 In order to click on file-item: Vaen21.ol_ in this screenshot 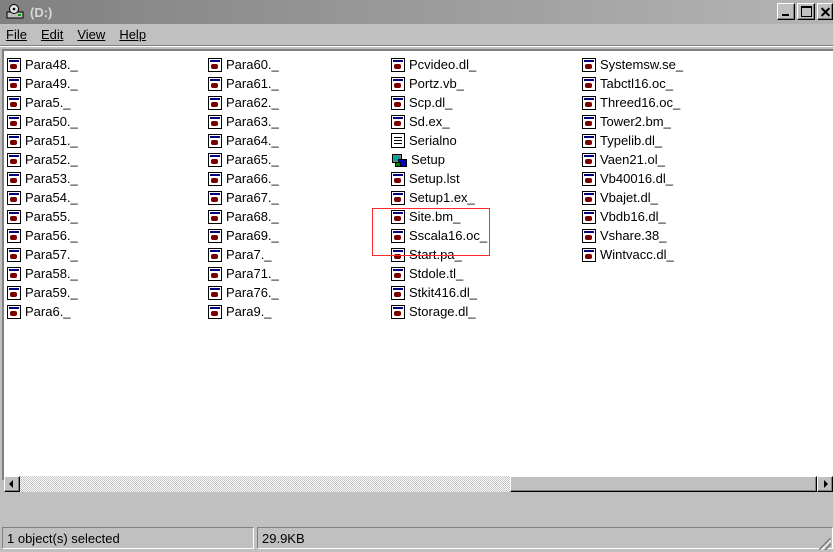, I will do `click(632, 159)`.